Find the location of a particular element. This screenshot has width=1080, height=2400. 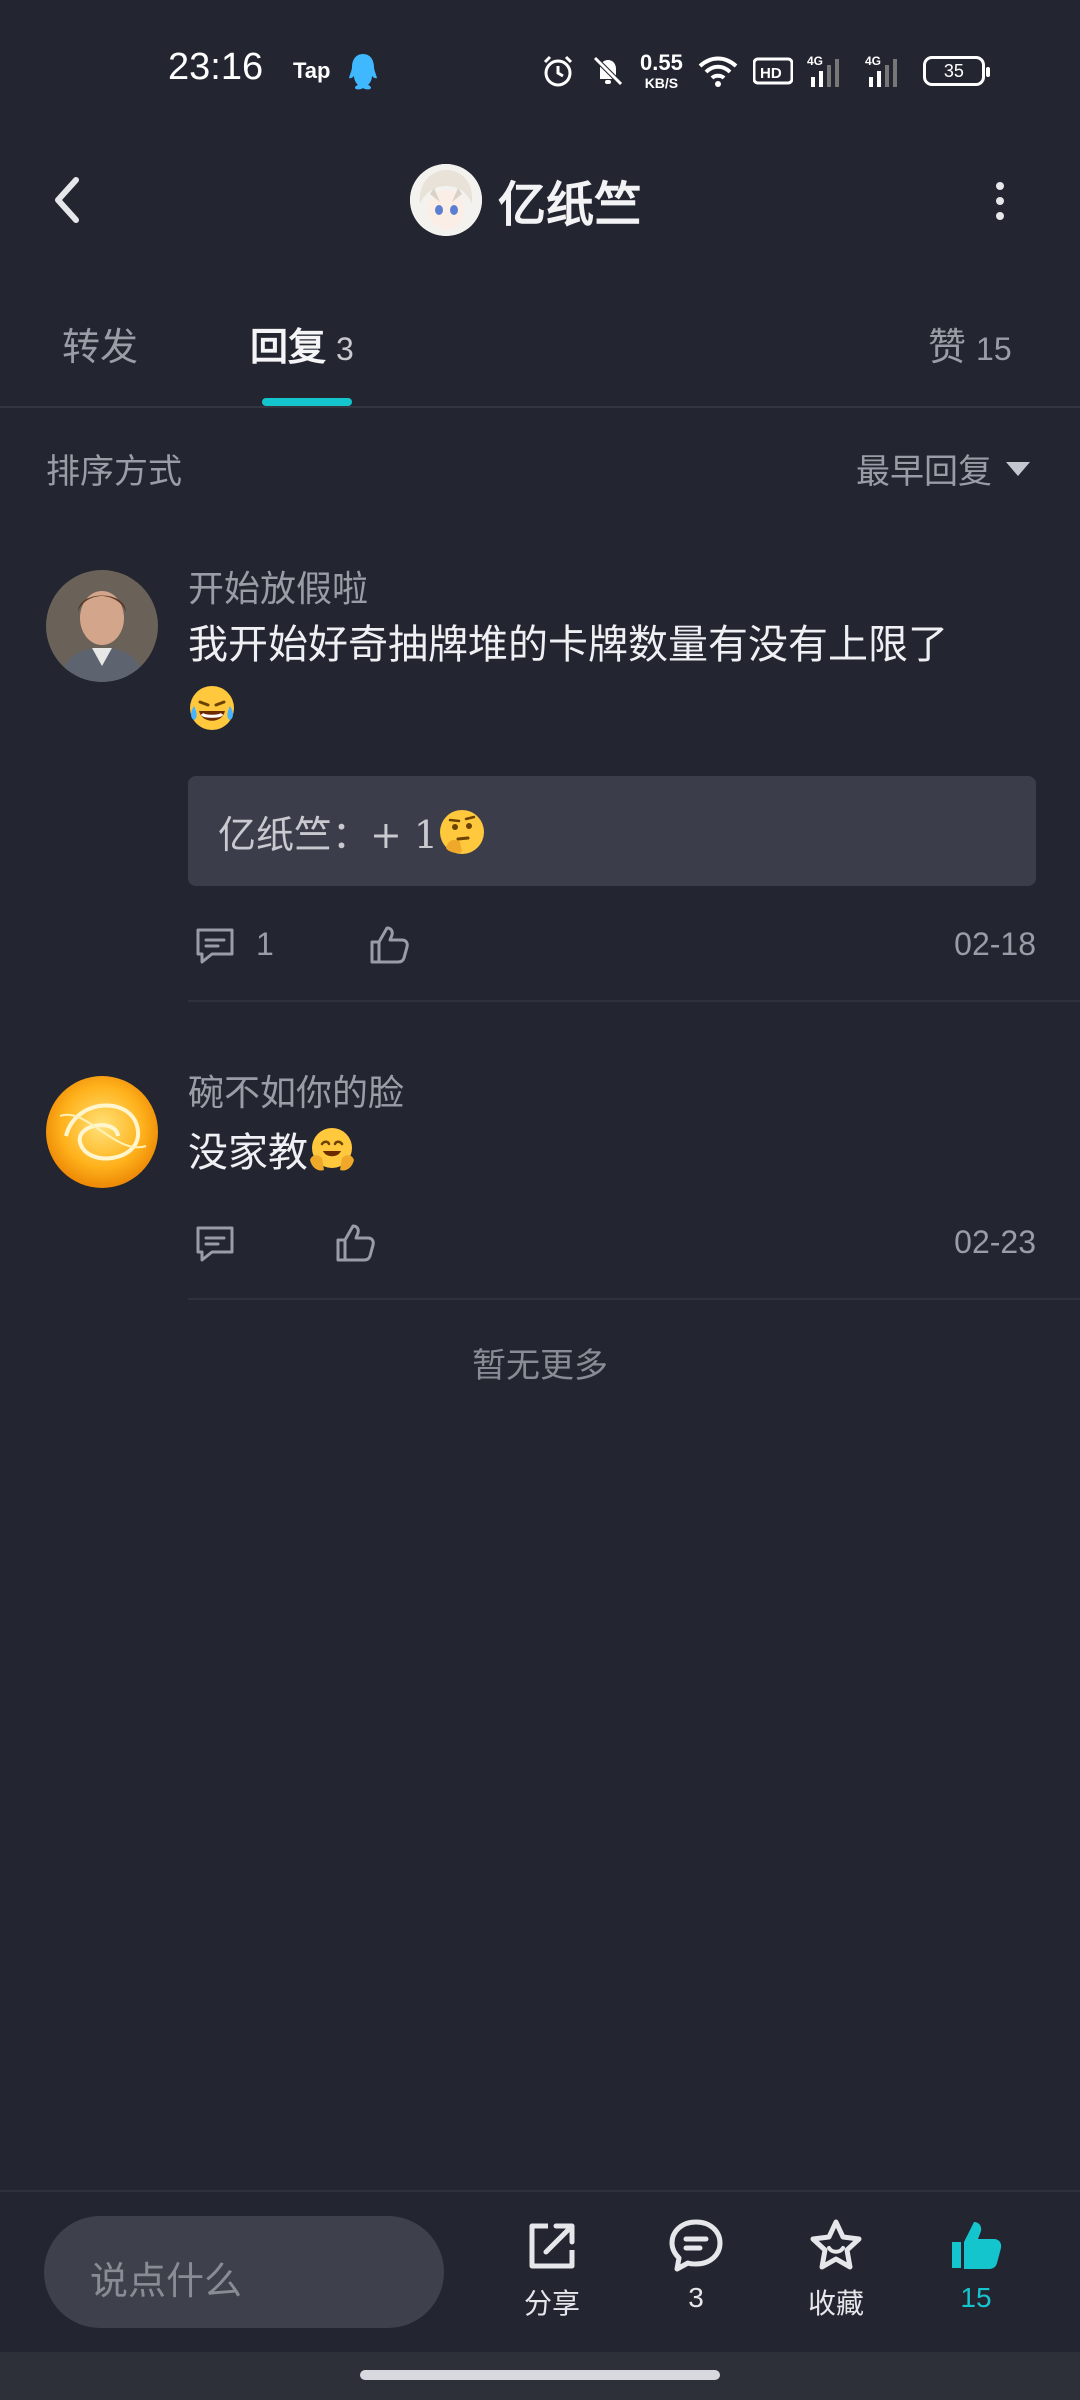

header-title: 亿纸竺 is located at coordinates (570, 205).